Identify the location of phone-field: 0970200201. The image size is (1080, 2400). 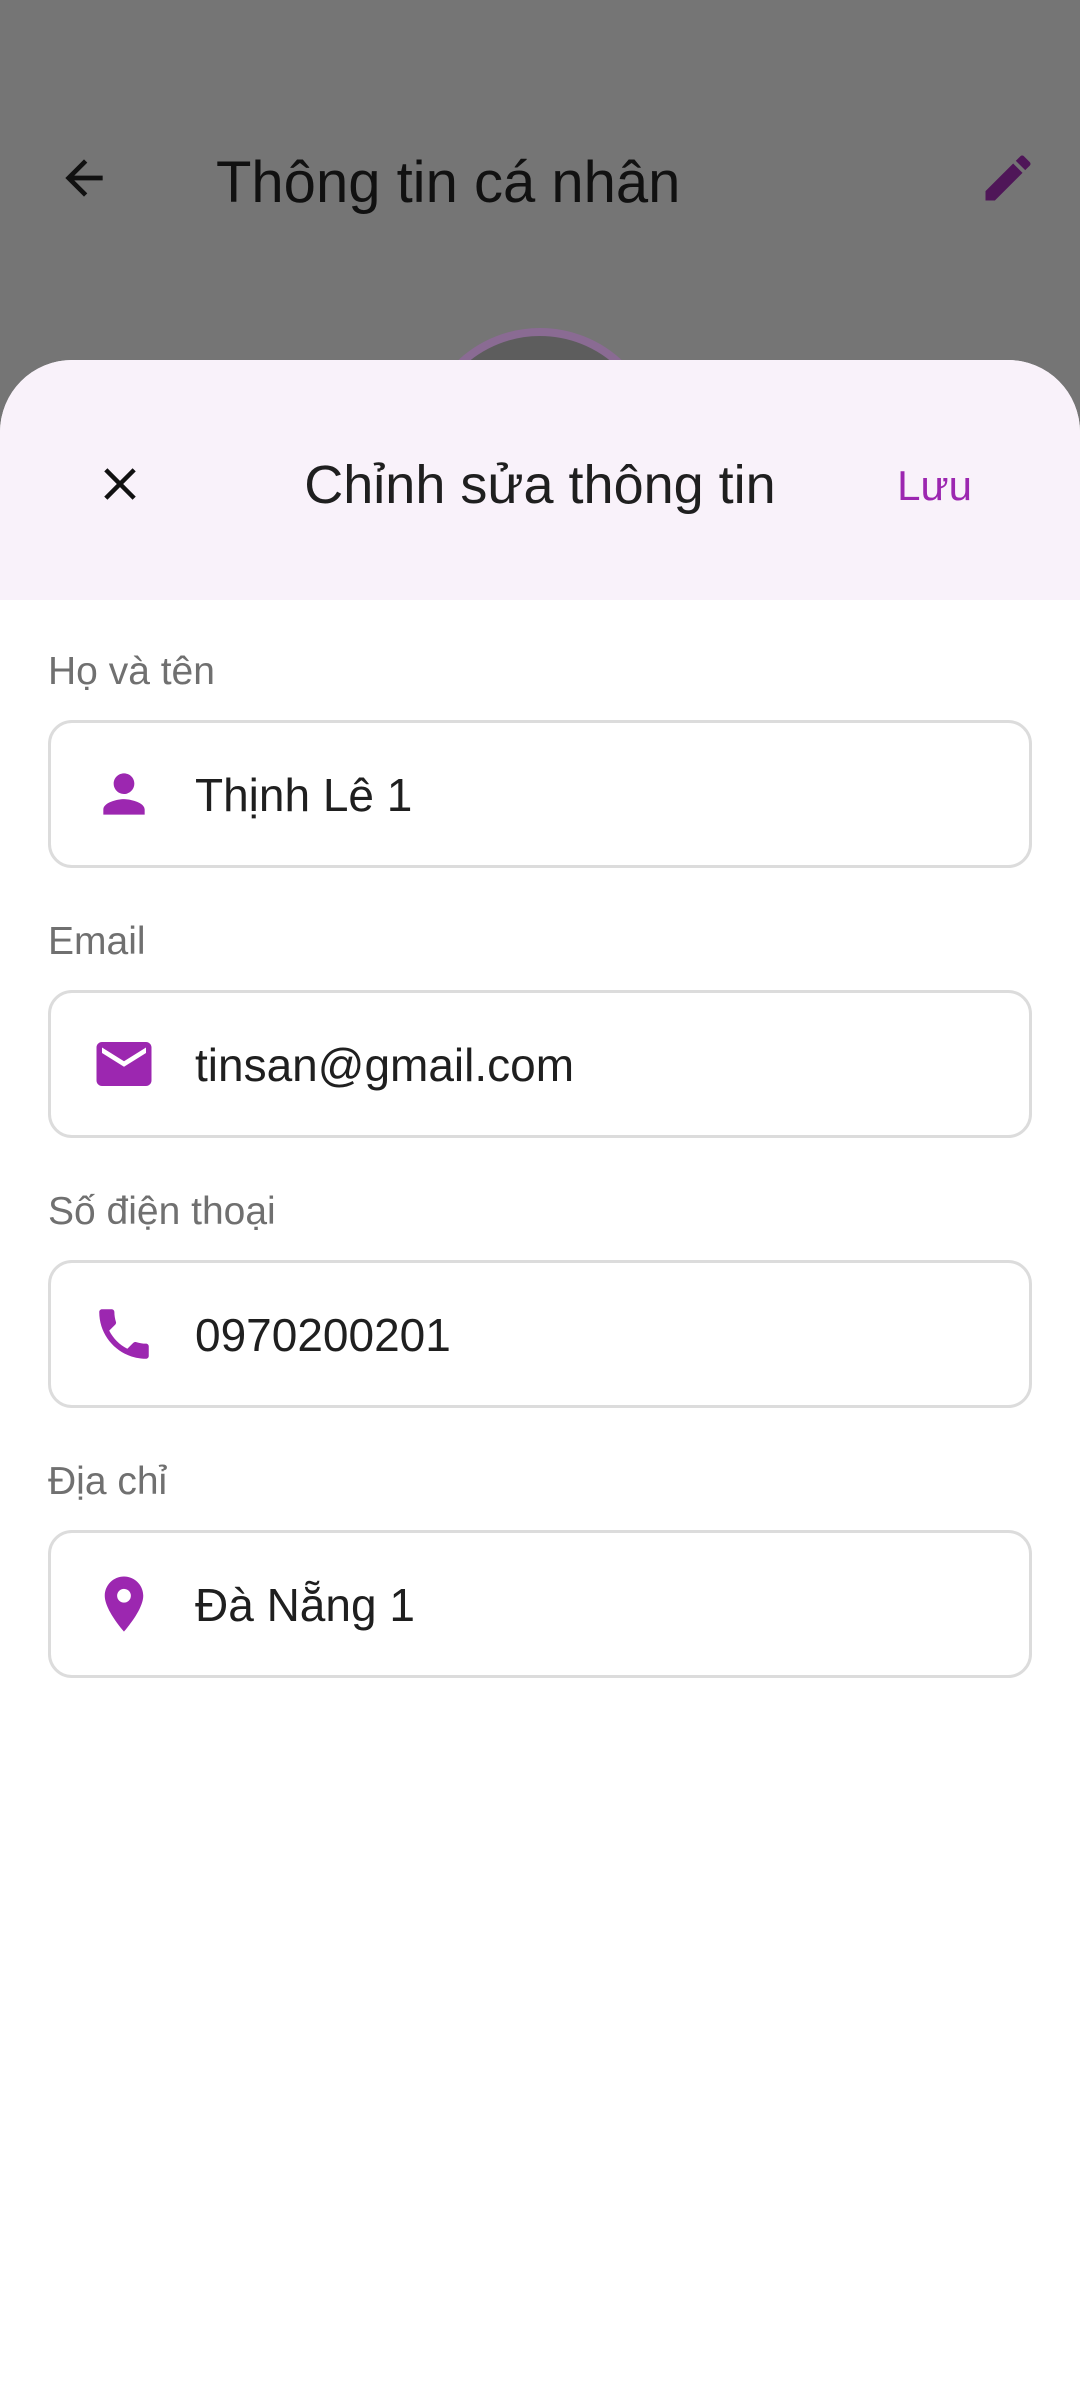
(540, 1334).